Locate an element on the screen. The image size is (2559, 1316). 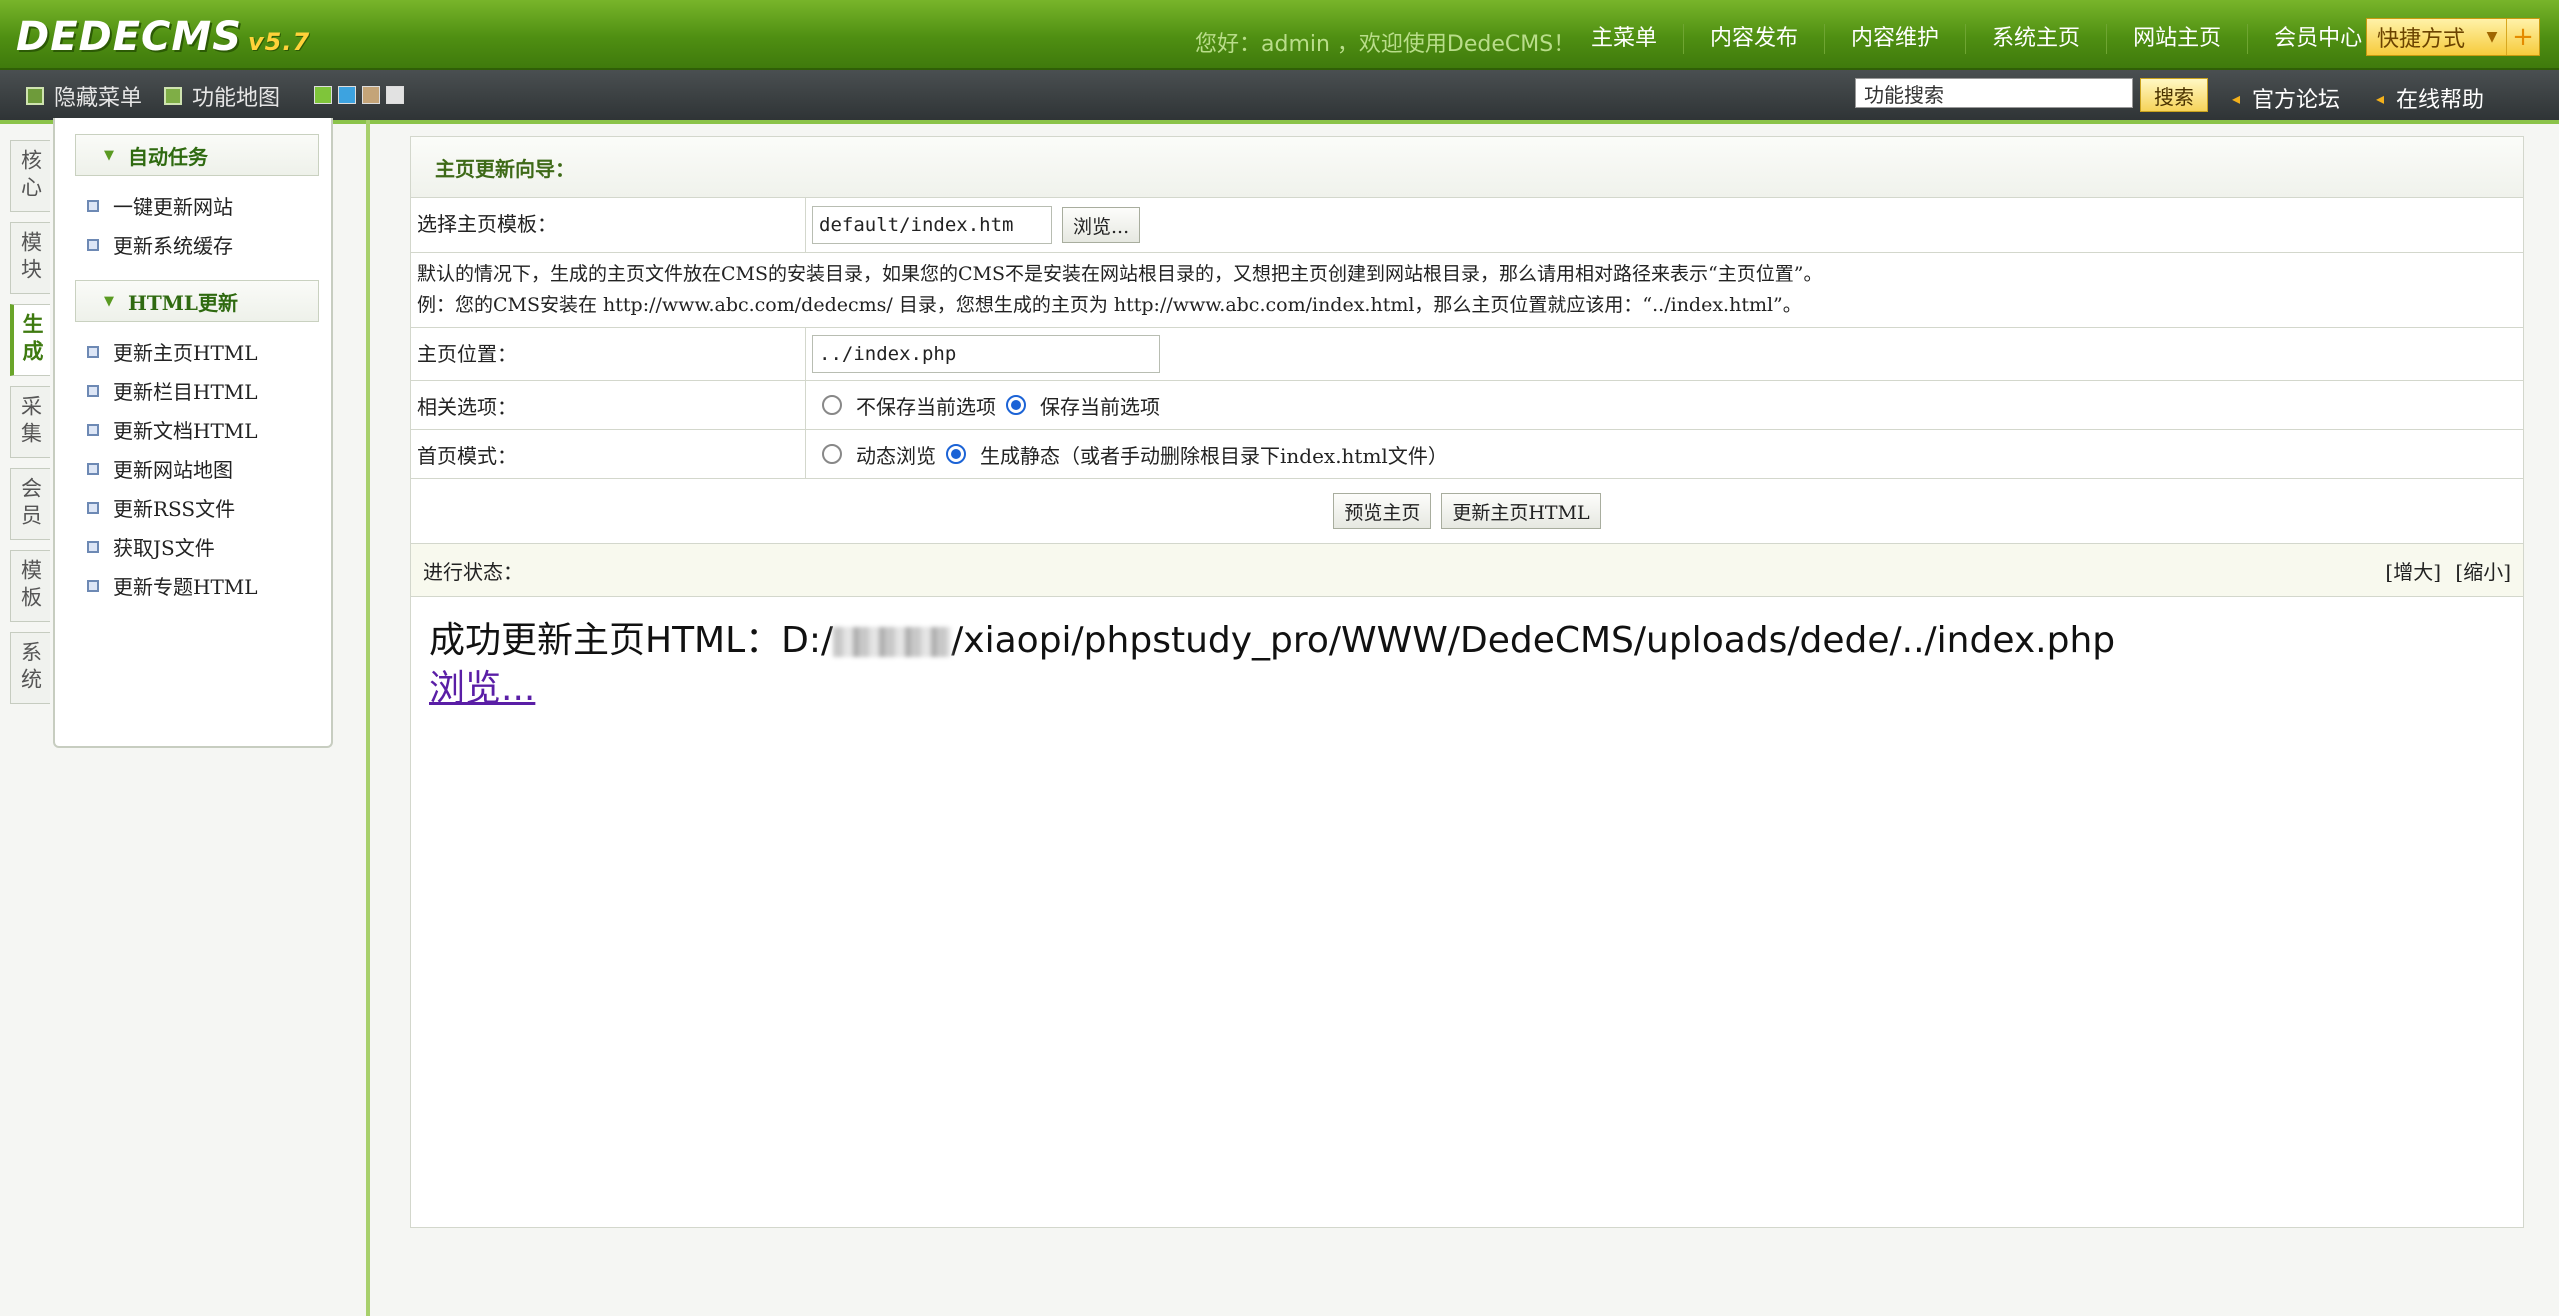
tab-member: 会员 is located at coordinates (30, 504).